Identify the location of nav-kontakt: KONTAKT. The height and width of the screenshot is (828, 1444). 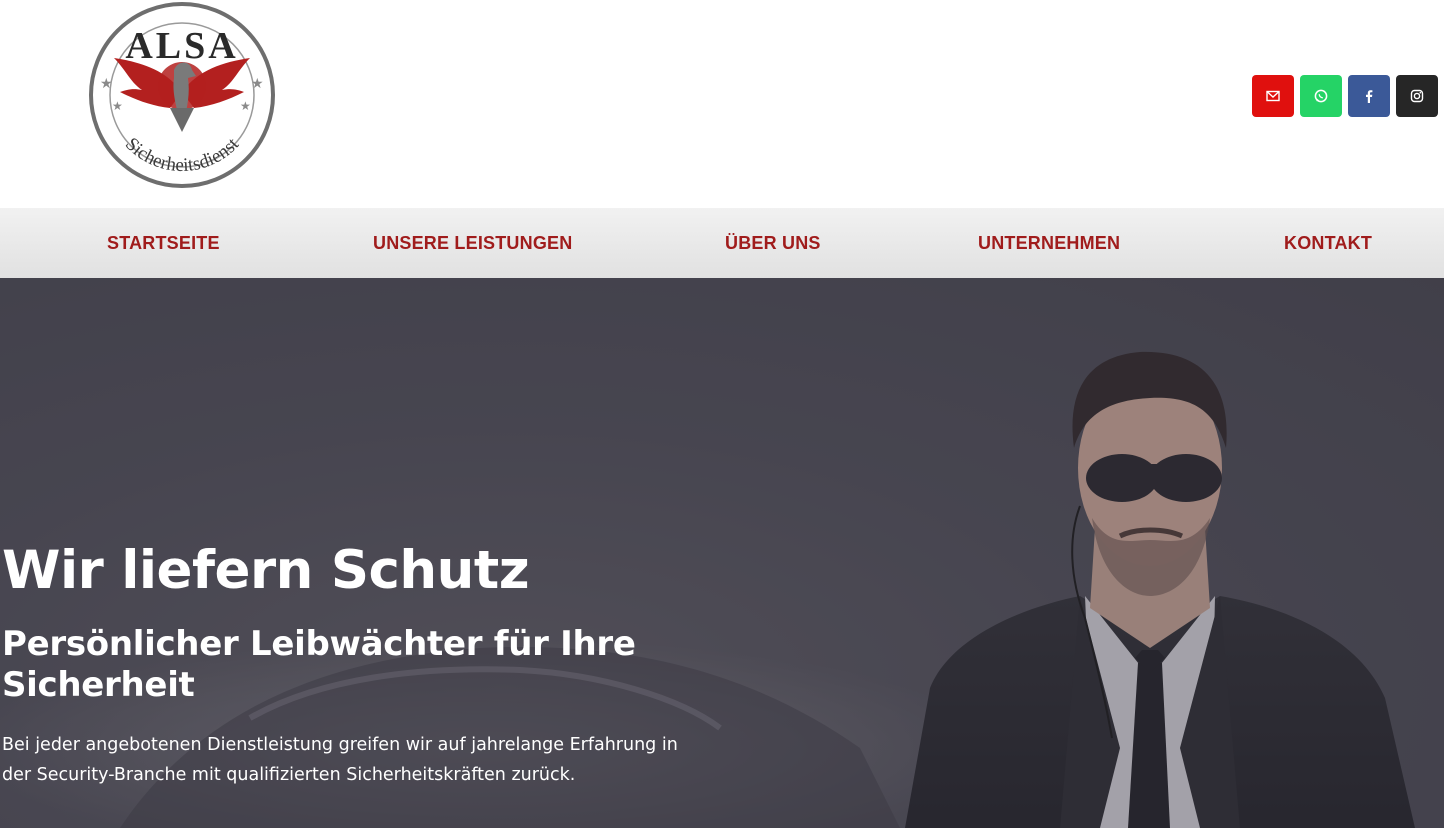
(1328, 243).